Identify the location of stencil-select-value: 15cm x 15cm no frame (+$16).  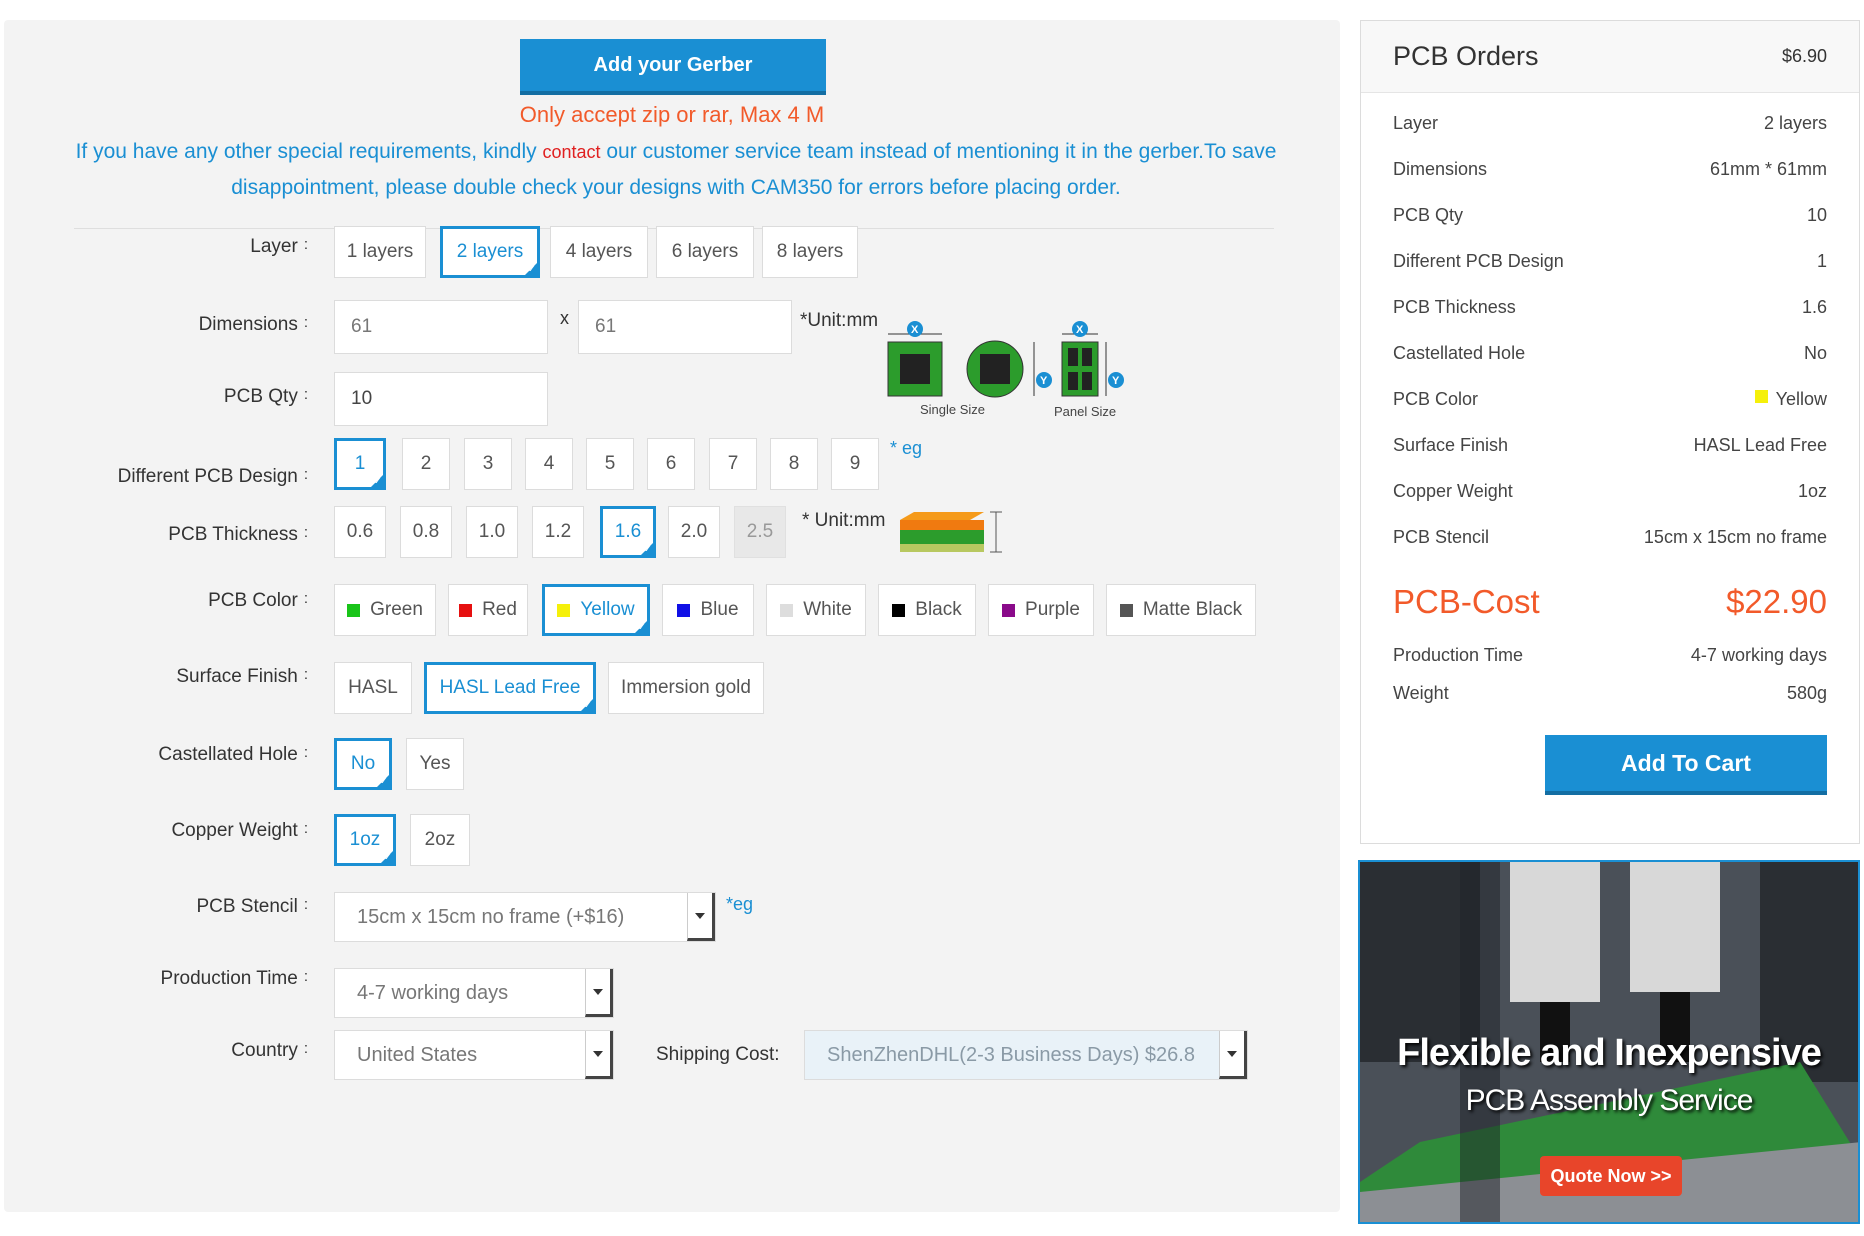
(491, 916).